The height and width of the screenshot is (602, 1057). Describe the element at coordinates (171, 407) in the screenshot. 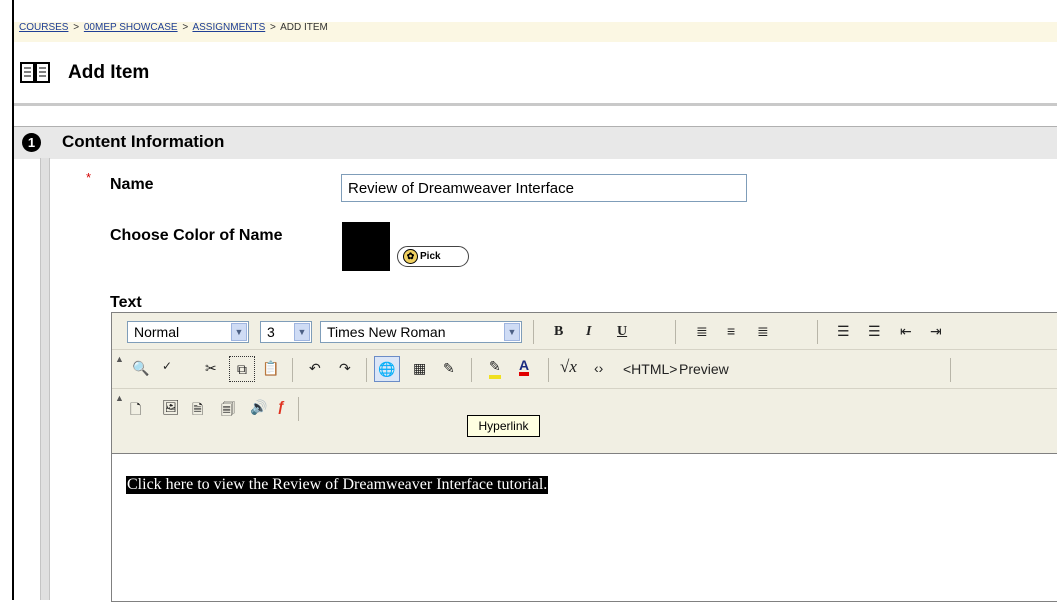

I see `insert-image-icon: 🖼` at that location.